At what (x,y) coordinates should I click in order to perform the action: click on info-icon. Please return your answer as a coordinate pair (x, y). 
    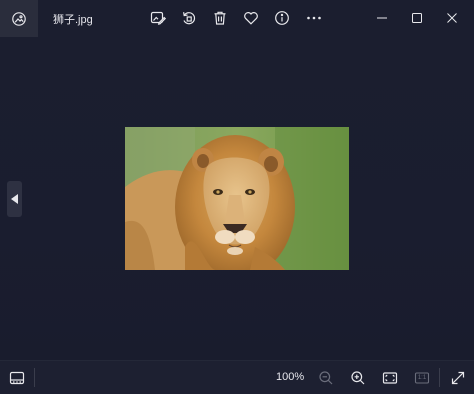
    Looking at the image, I should click on (282, 18).